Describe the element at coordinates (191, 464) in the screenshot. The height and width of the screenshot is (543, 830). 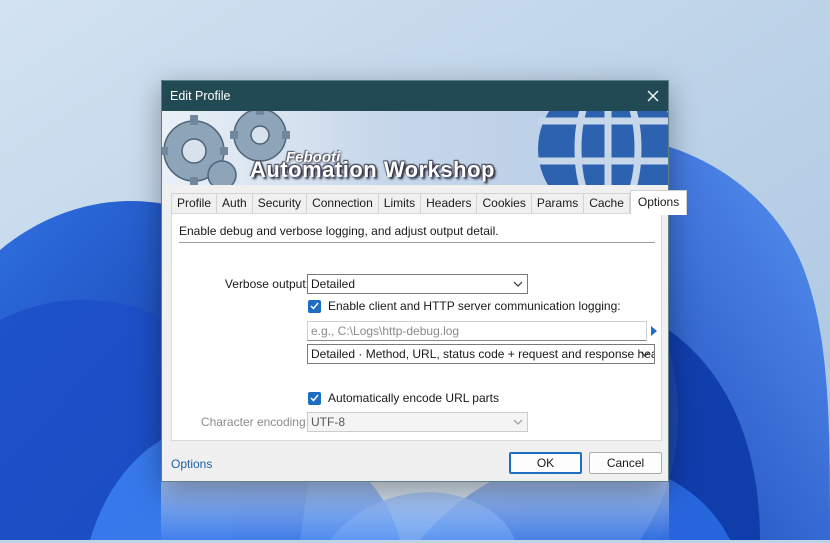
I see `options-help-link: Options` at that location.